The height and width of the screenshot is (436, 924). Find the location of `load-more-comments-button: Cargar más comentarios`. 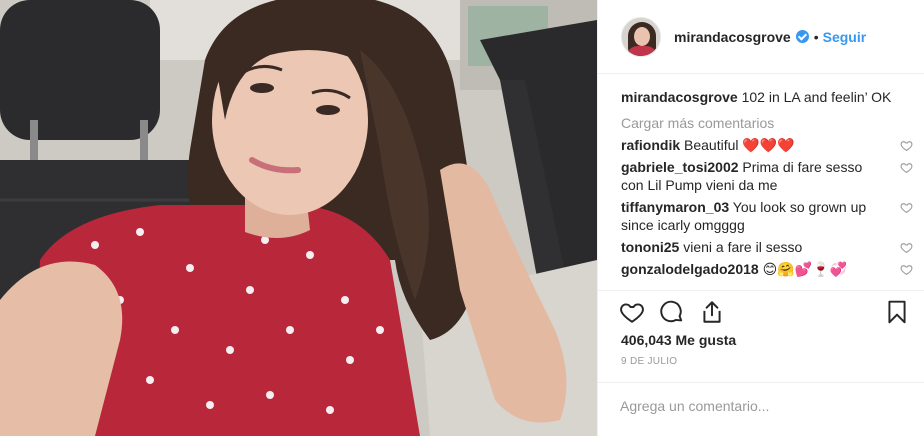

load-more-comments-button: Cargar más comentarios is located at coordinates (767, 123).